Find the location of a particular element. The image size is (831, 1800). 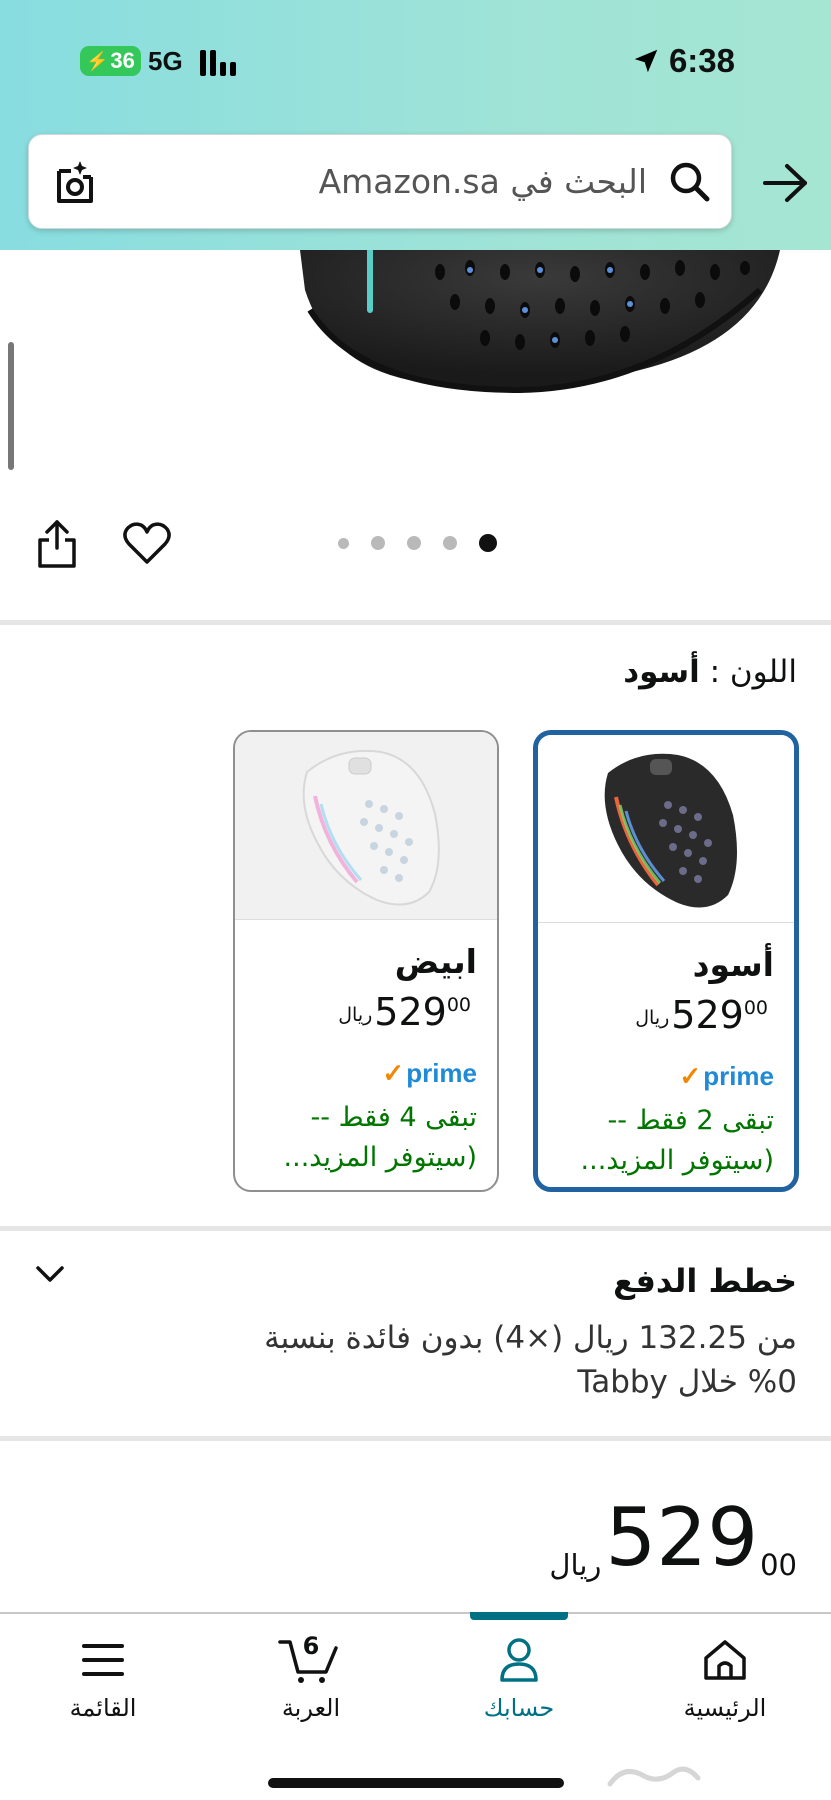

nav-home: الرئيسية is located at coordinates (725, 1691).